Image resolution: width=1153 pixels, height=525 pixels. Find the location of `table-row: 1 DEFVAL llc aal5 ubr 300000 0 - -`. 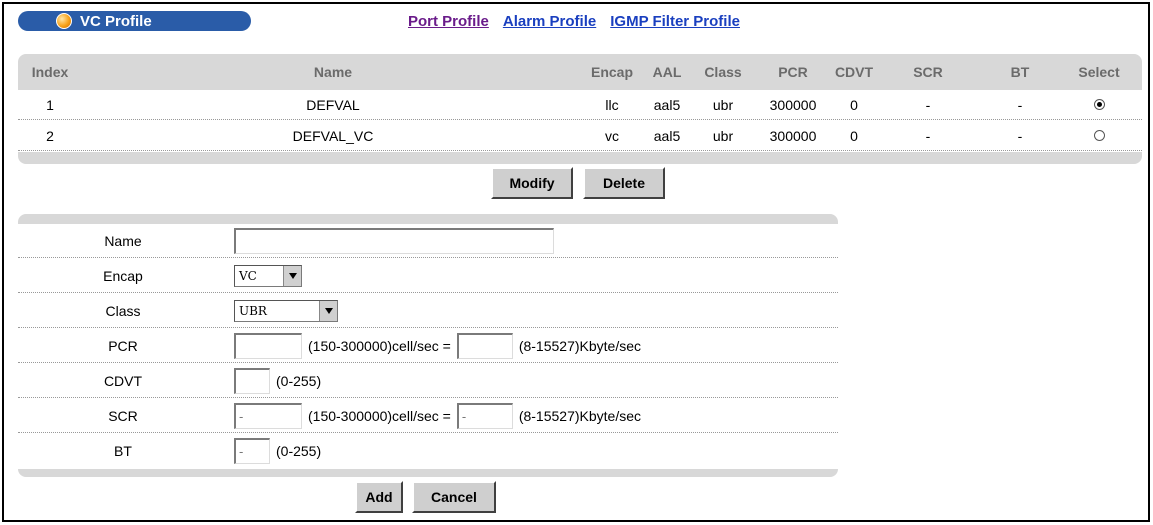

table-row: 1 DEFVAL llc aal5 ubr 300000 0 - - is located at coordinates (580, 105).